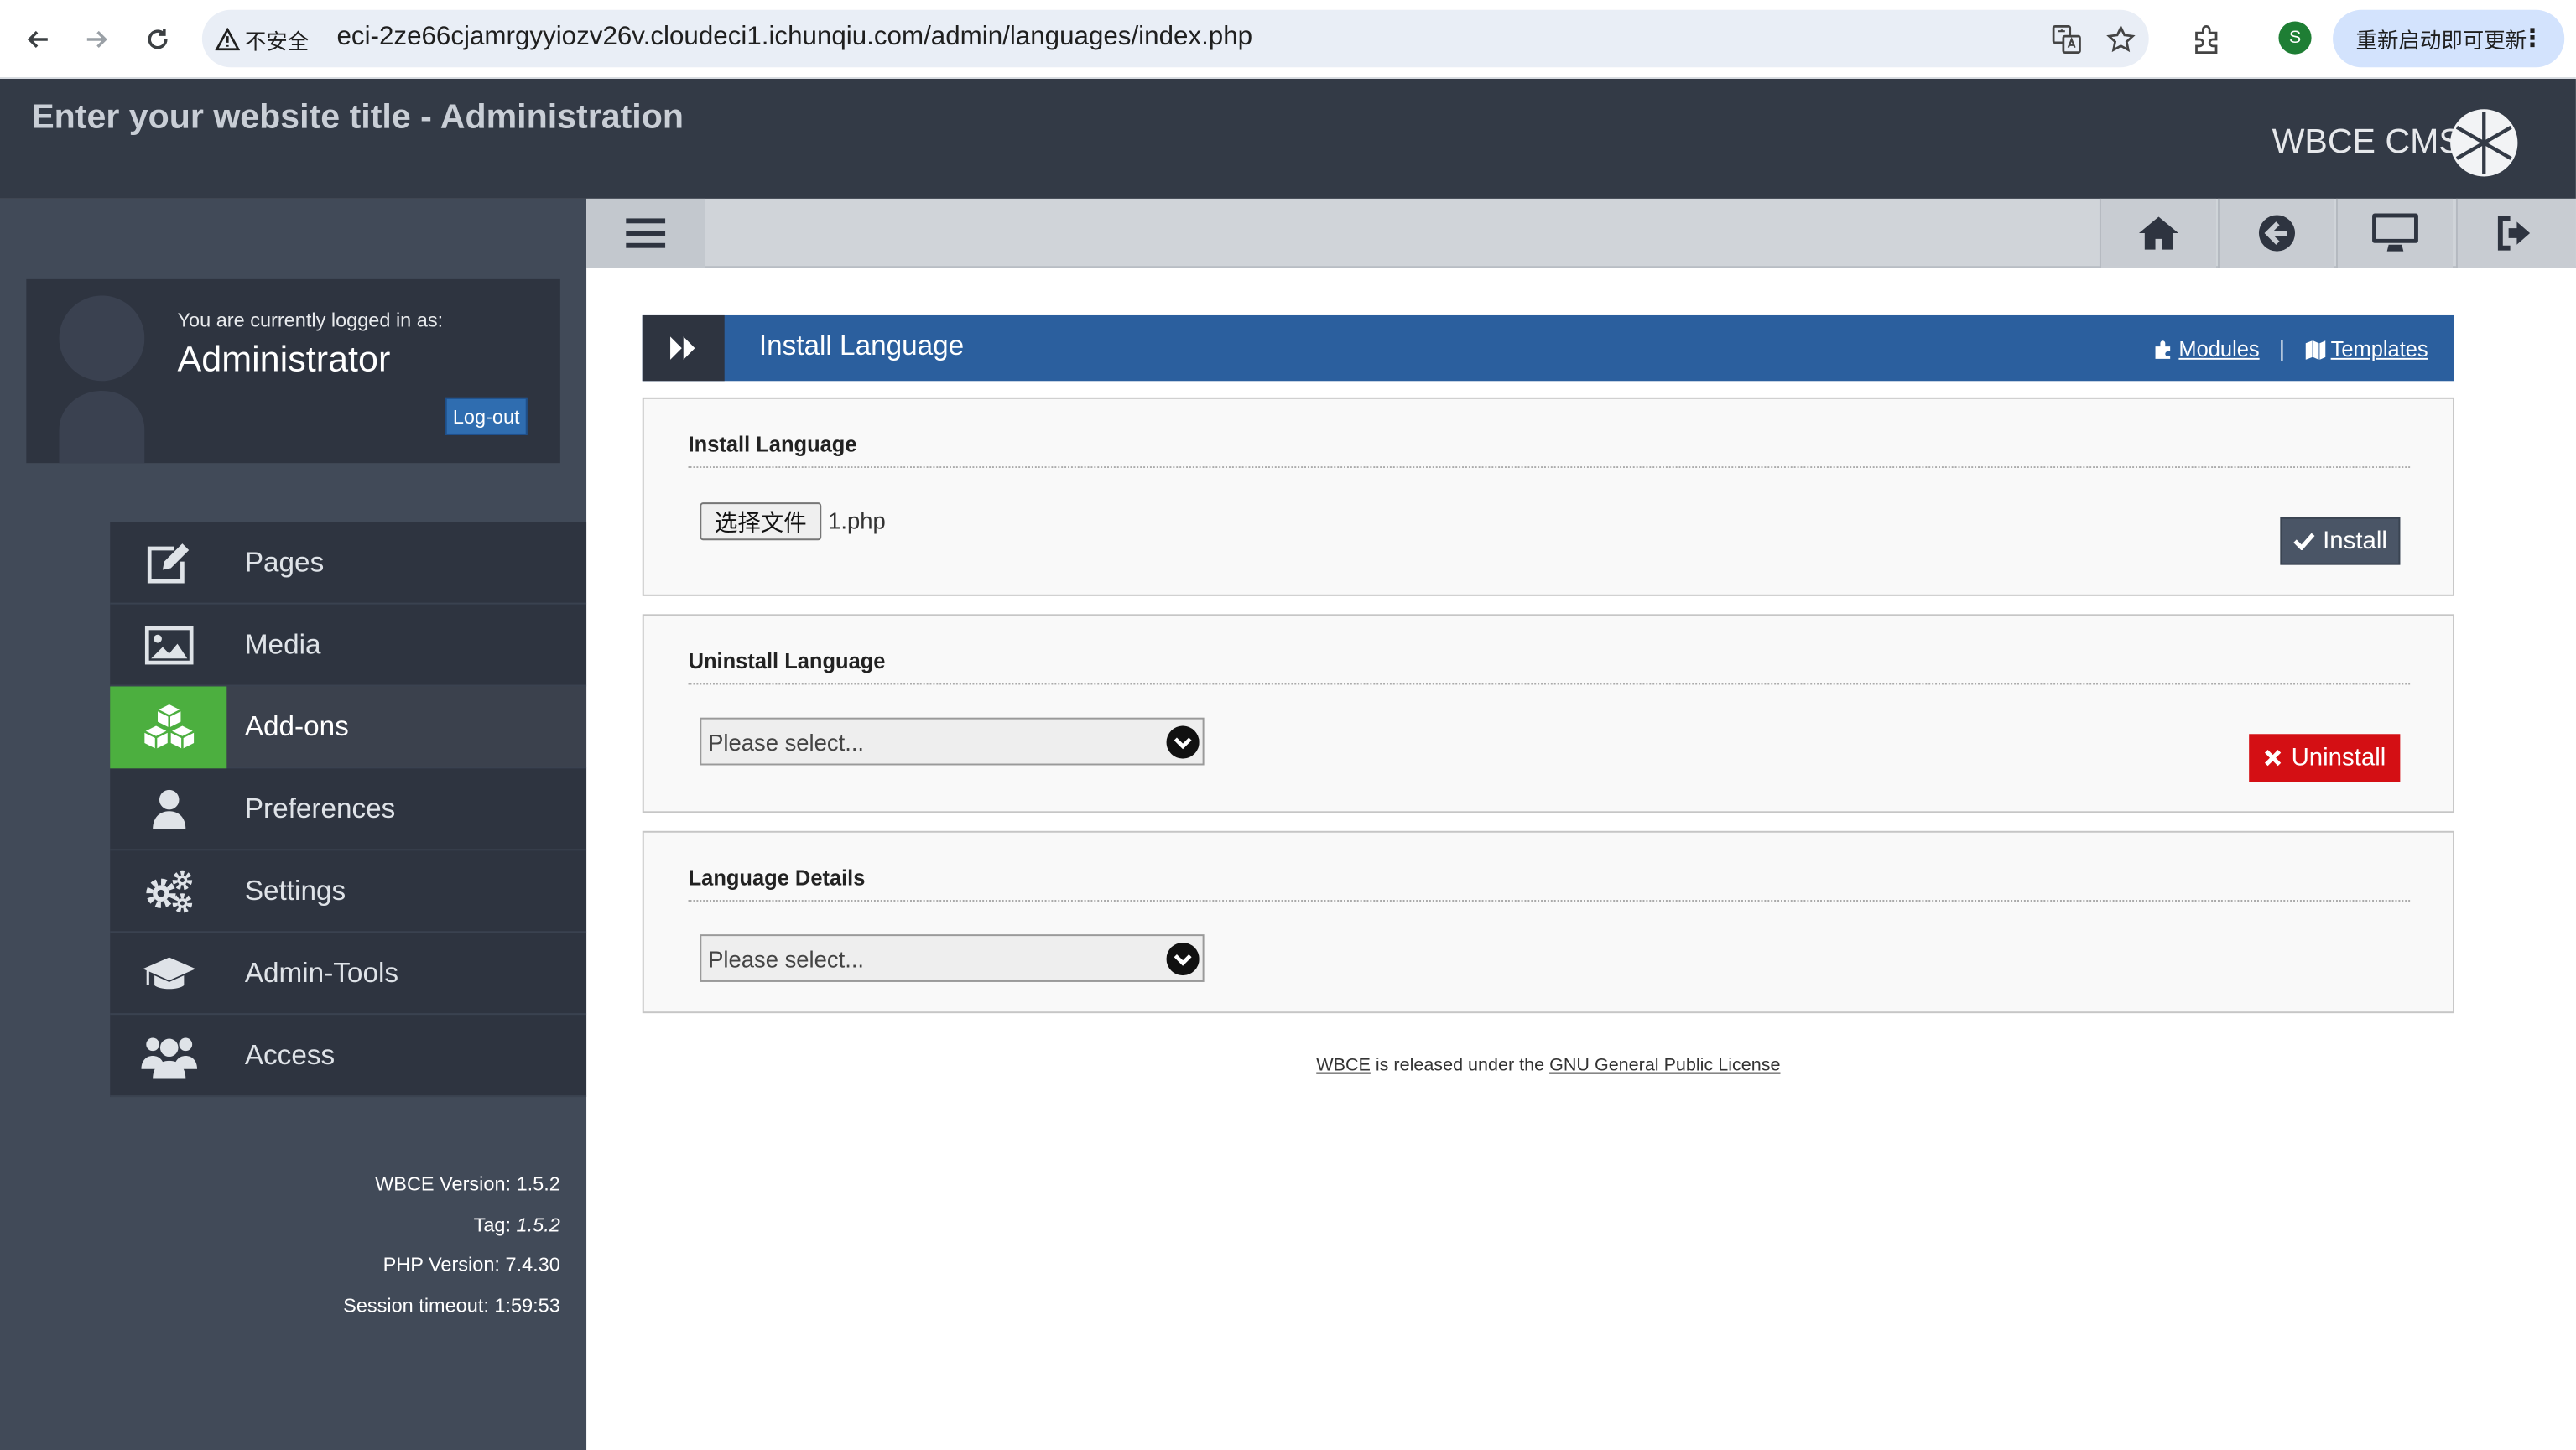 The image size is (2576, 1450). I want to click on templates-link: Templates, so click(2366, 348).